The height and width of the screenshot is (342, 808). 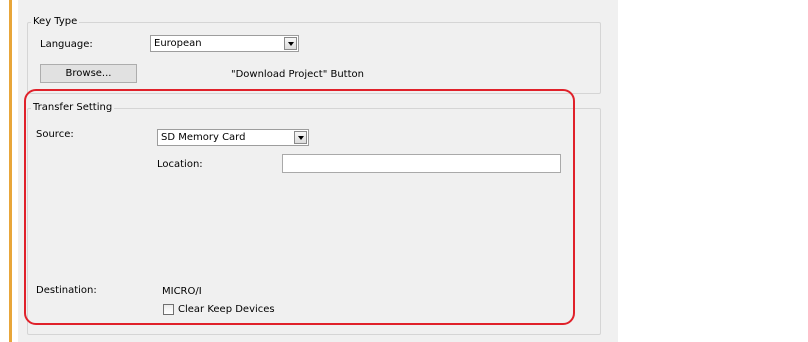 I want to click on clear-keep-checkbox, so click(x=168, y=309).